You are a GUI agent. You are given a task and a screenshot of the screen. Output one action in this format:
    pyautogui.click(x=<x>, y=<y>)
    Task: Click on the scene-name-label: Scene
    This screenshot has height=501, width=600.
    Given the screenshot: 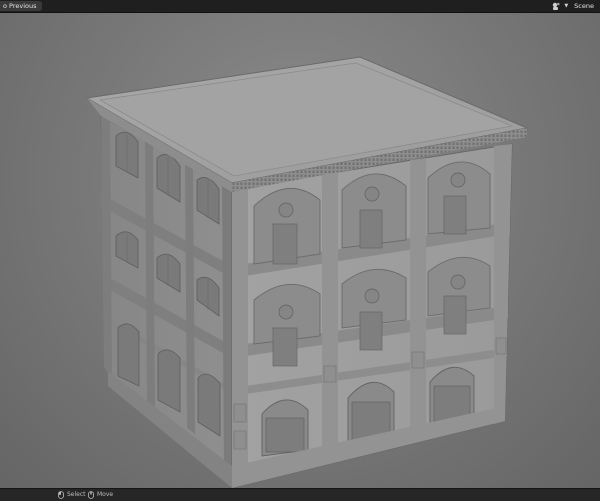 What is the action you would take?
    pyautogui.click(x=584, y=6)
    